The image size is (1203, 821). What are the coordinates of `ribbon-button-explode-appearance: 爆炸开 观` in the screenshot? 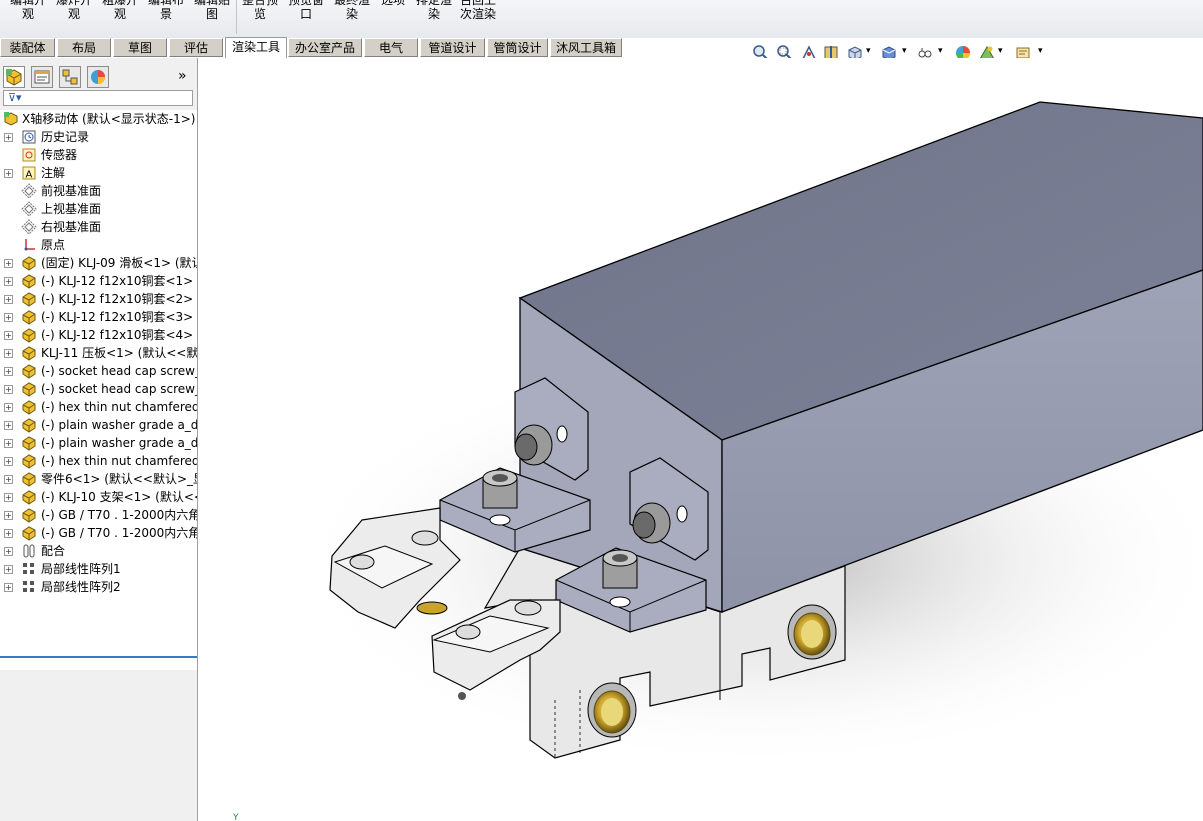 It's located at (74, 10).